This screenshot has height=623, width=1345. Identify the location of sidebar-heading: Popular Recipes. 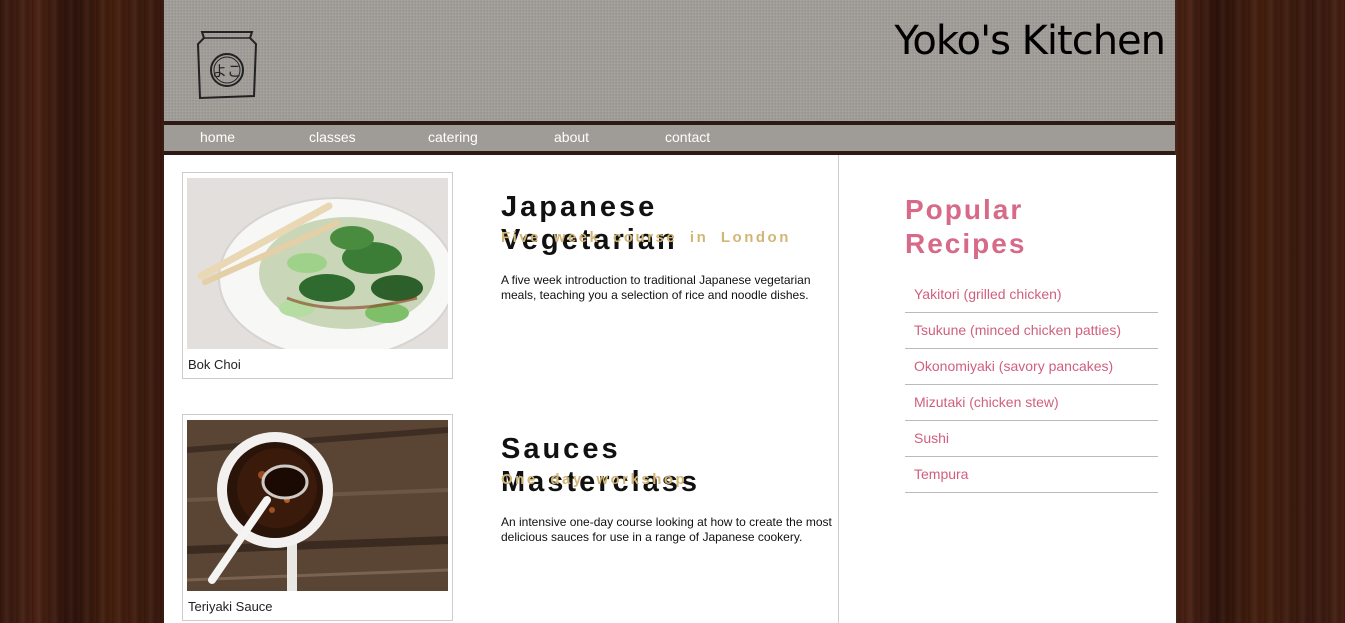
(965, 227).